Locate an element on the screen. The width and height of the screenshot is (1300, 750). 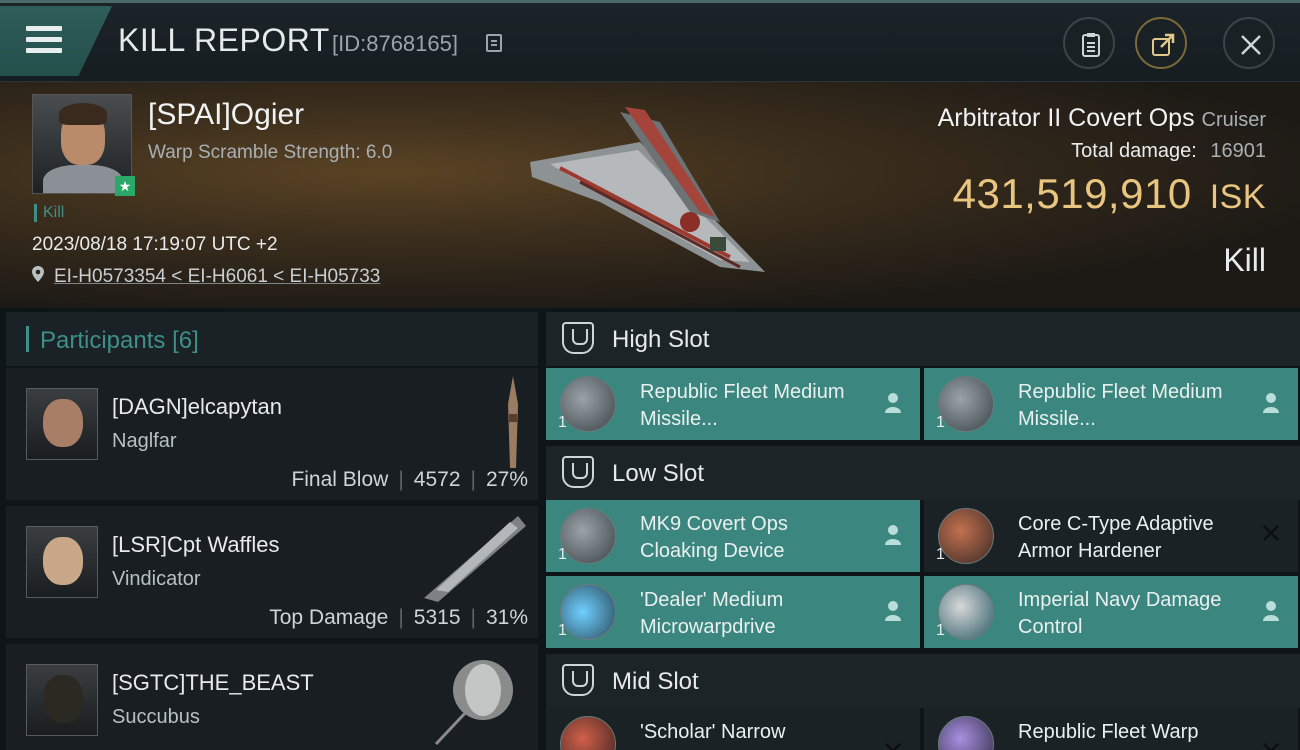
portrait-body is located at coordinates (83, 179).